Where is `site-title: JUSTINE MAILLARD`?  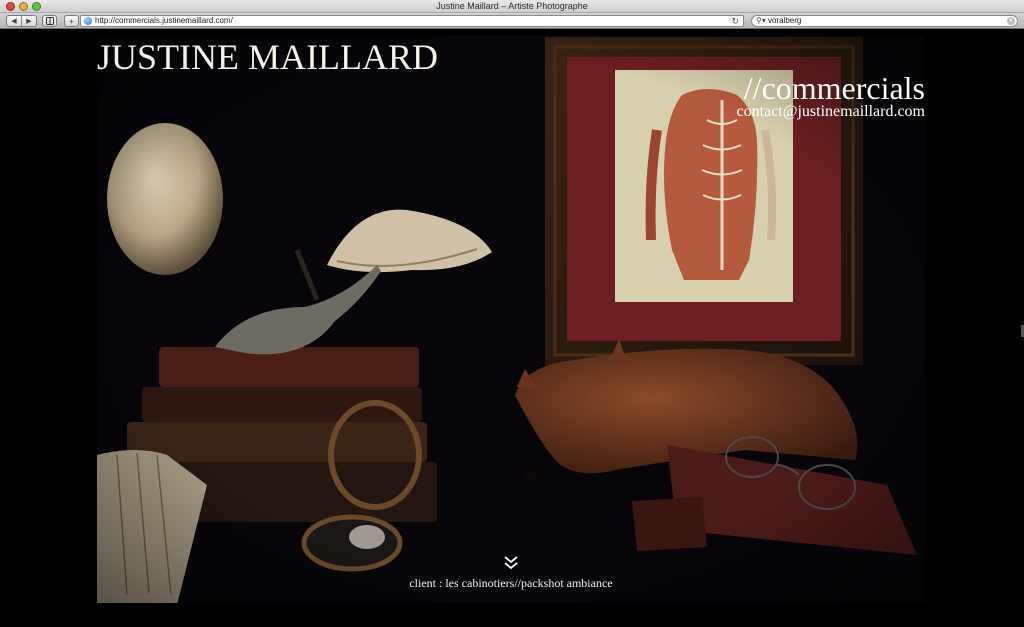 site-title: JUSTINE MAILLARD is located at coordinates (267, 57).